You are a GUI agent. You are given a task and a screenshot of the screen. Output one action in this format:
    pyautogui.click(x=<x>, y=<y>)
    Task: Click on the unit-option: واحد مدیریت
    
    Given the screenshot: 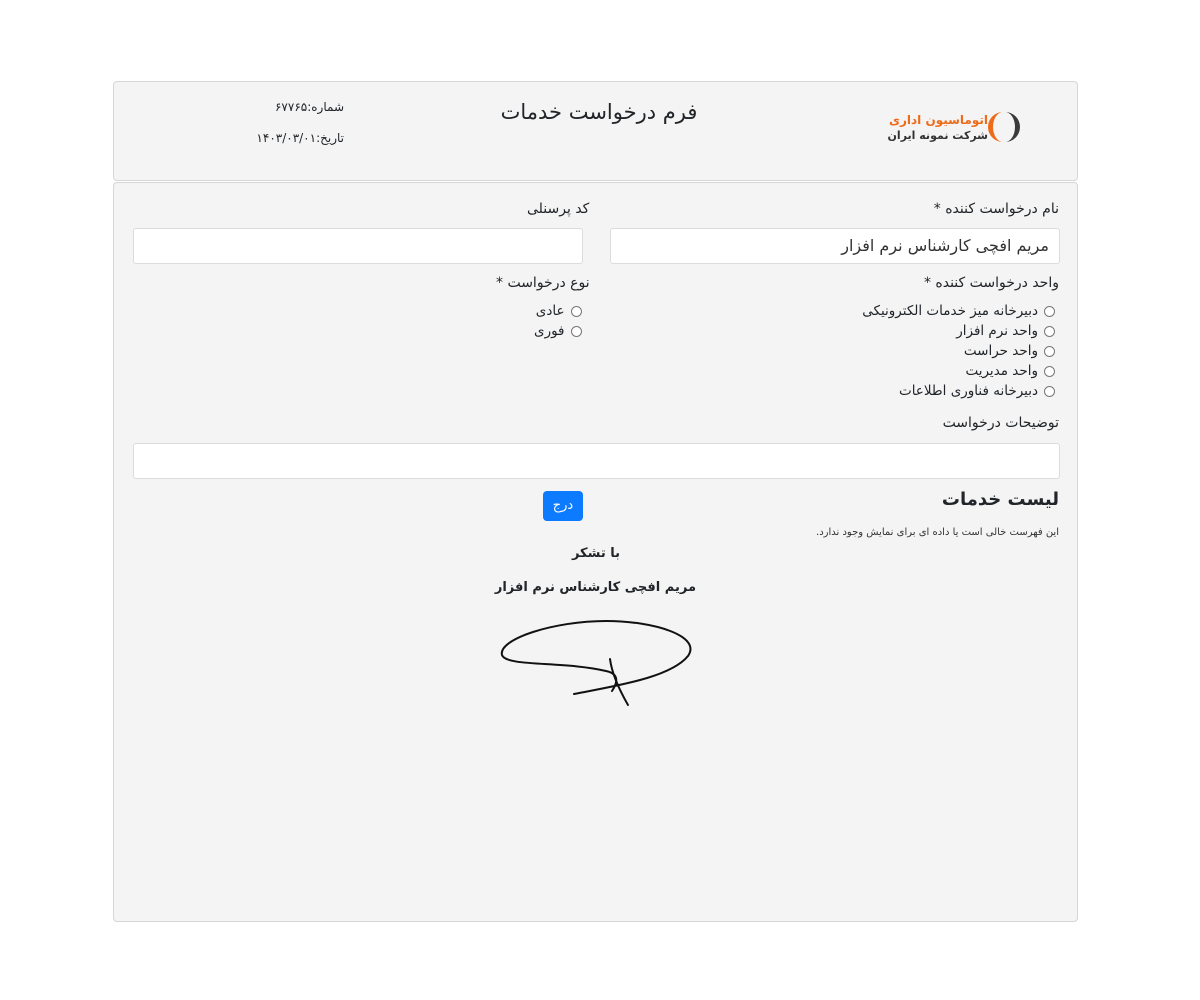 What is the action you would take?
    pyautogui.click(x=958, y=371)
    